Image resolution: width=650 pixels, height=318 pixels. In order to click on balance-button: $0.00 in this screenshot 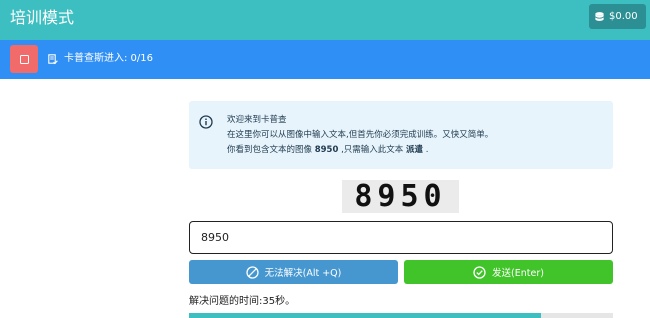, I will do `click(617, 16)`.